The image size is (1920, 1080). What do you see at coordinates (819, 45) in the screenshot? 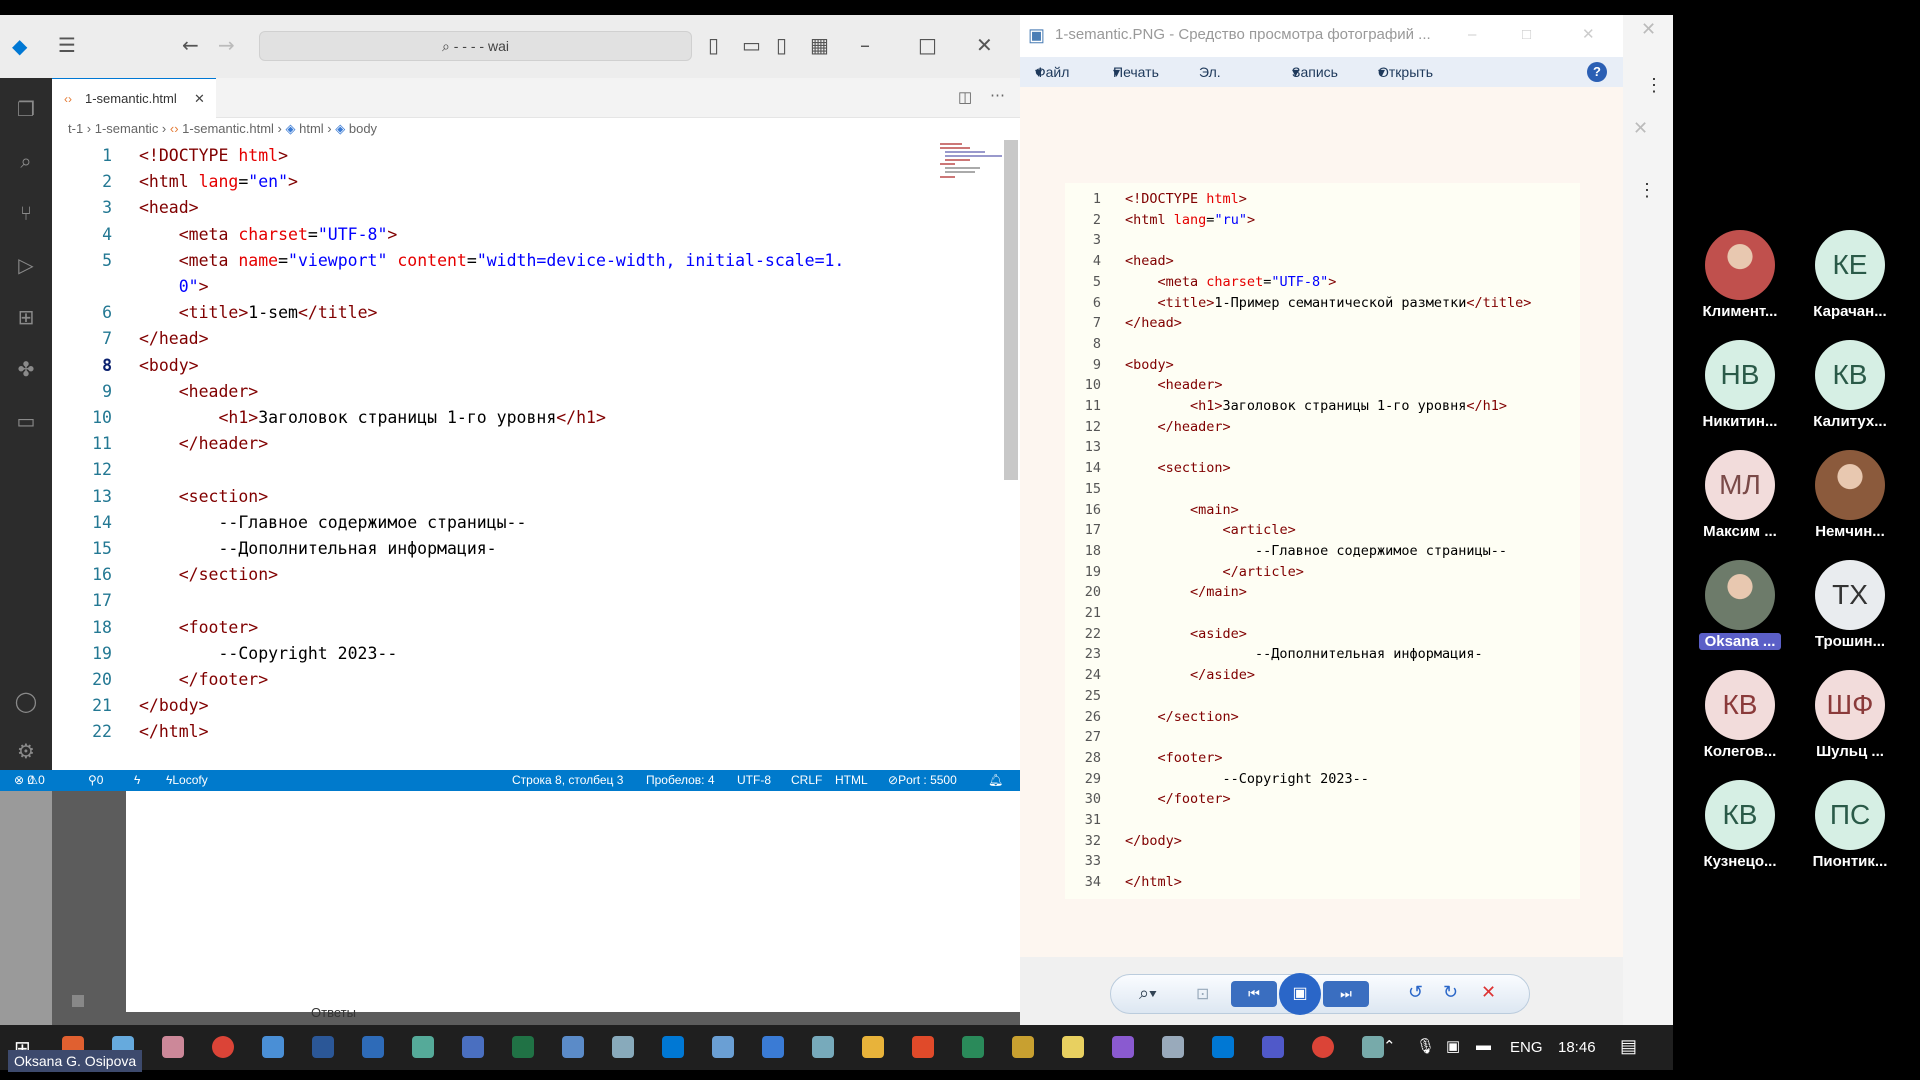
I see `customize-layout-icon: ▦` at bounding box center [819, 45].